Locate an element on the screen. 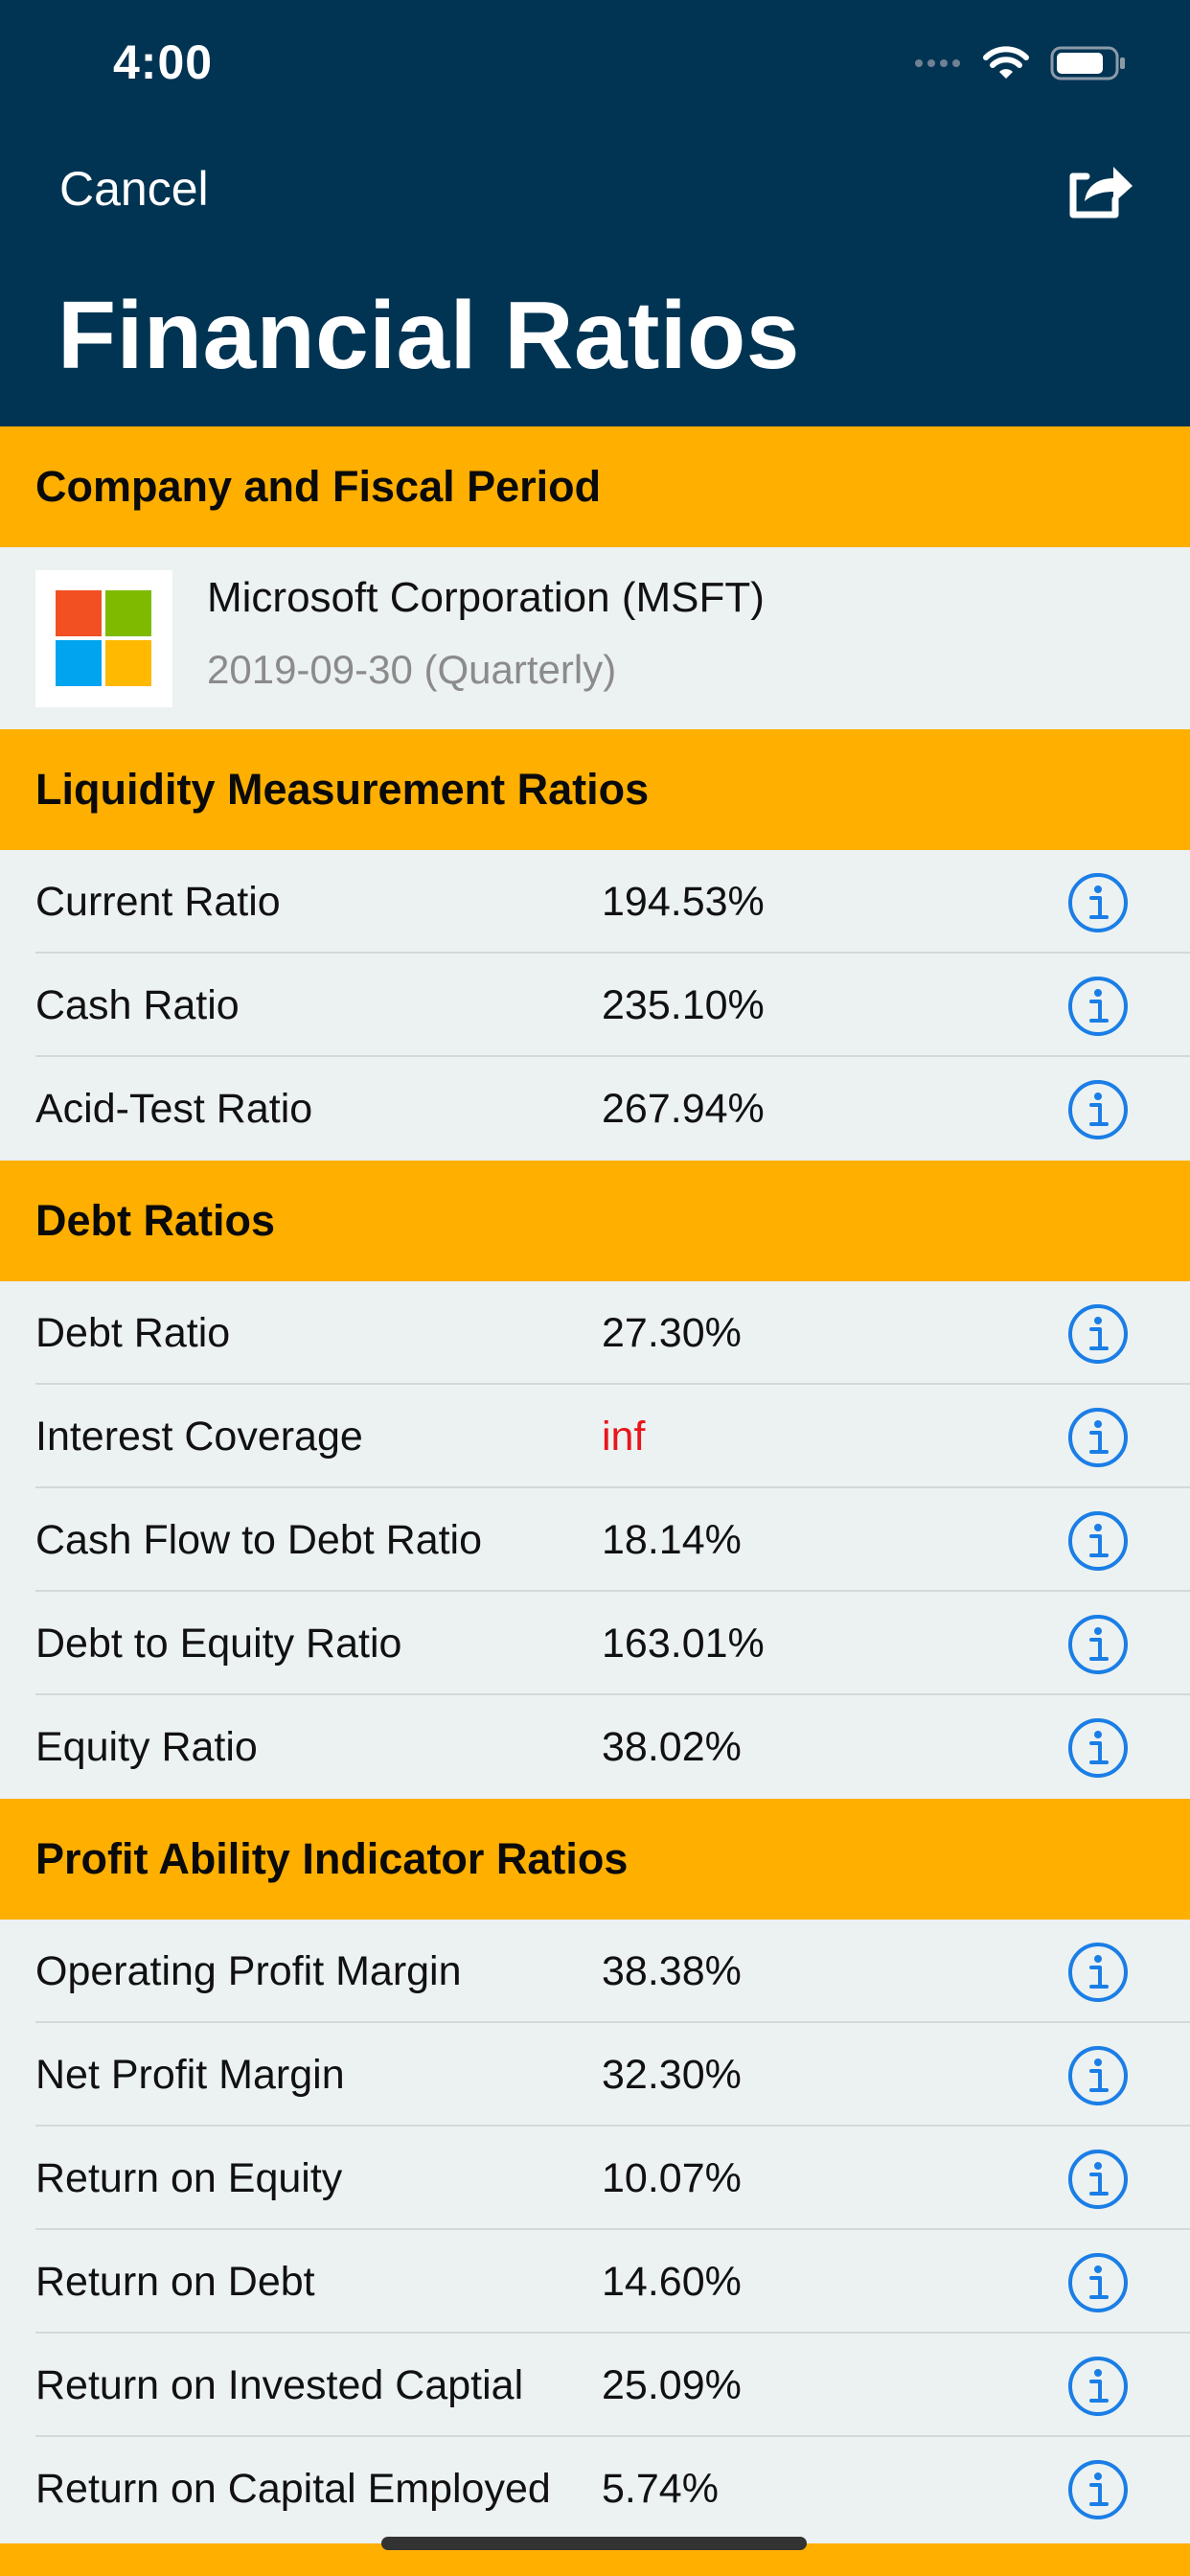  ratio-row: Debt Ratio 27.30% is located at coordinates (595, 1333).